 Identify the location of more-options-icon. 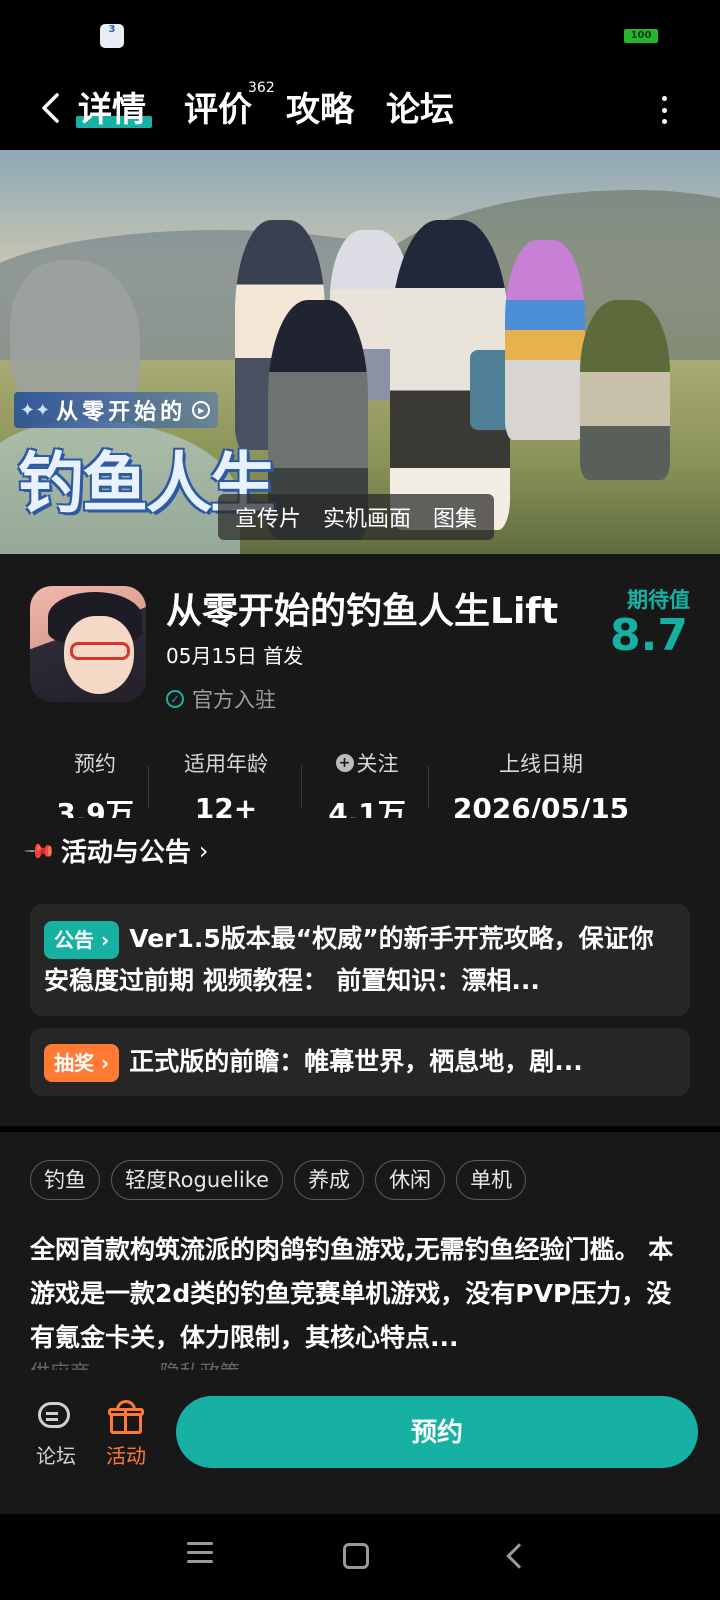
(664, 110).